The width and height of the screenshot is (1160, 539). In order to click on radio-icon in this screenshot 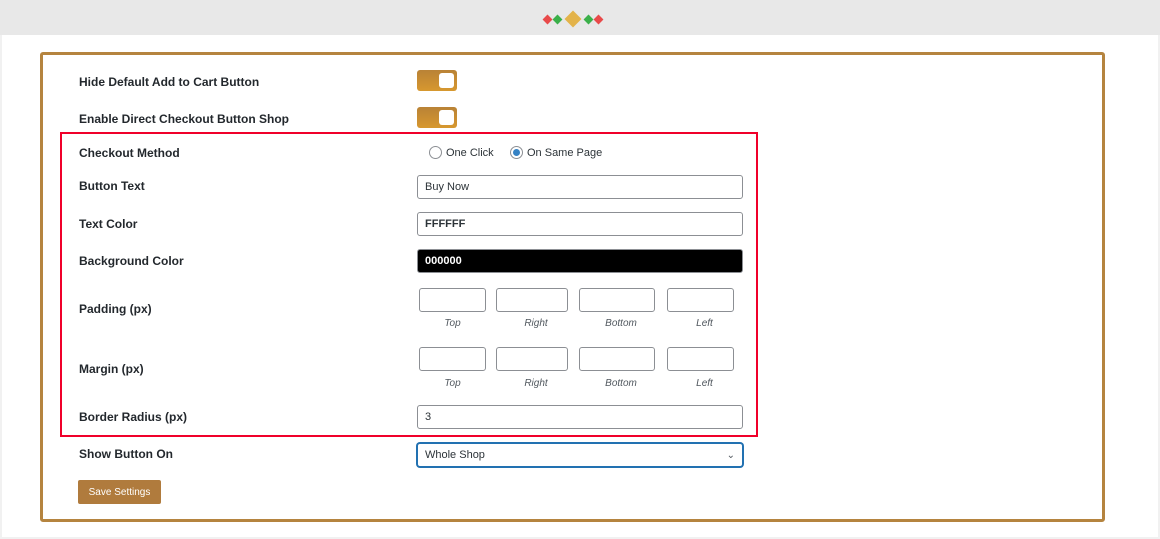, I will do `click(435, 152)`.